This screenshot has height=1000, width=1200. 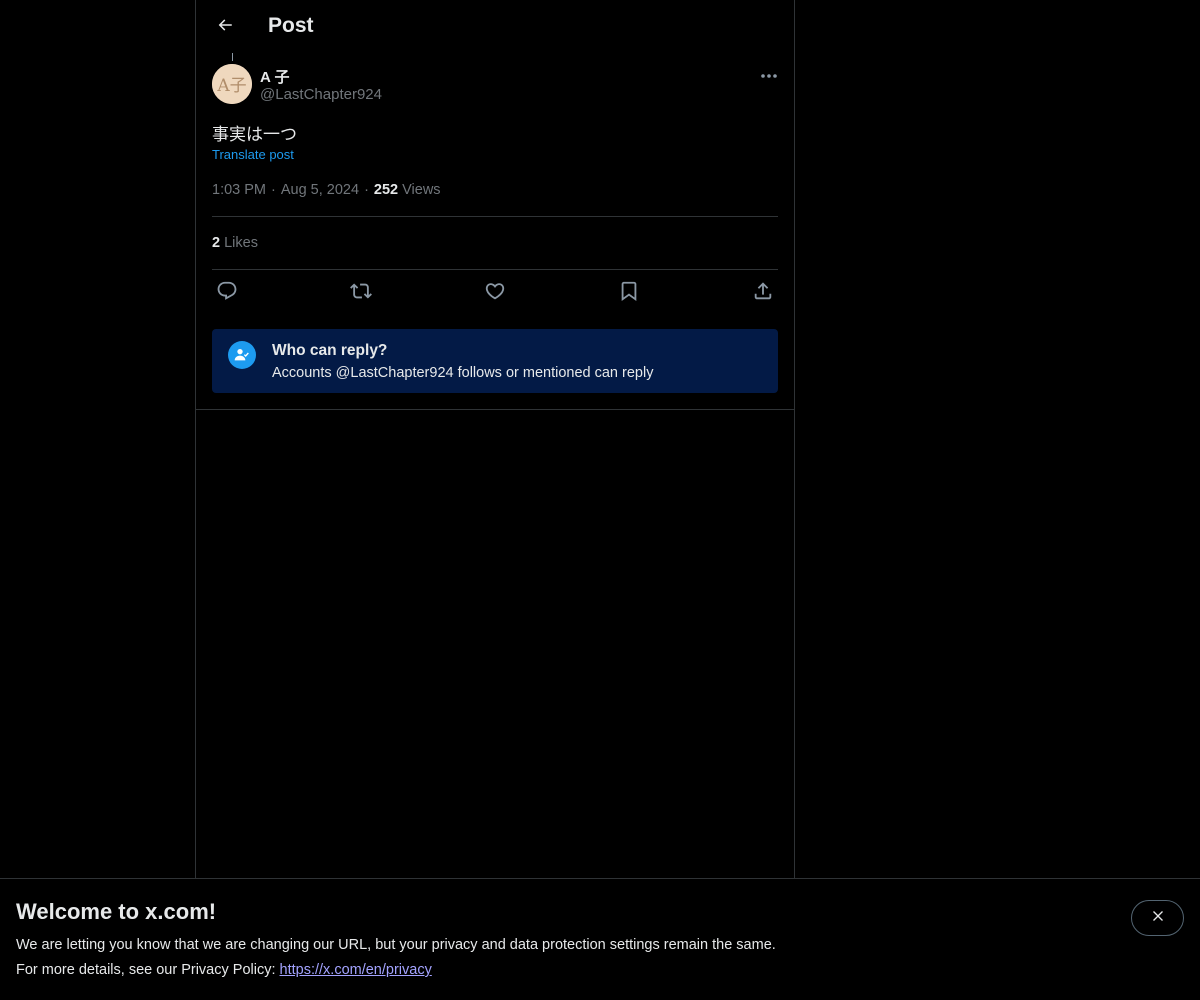 I want to click on reply-icon, so click(x=227, y=293).